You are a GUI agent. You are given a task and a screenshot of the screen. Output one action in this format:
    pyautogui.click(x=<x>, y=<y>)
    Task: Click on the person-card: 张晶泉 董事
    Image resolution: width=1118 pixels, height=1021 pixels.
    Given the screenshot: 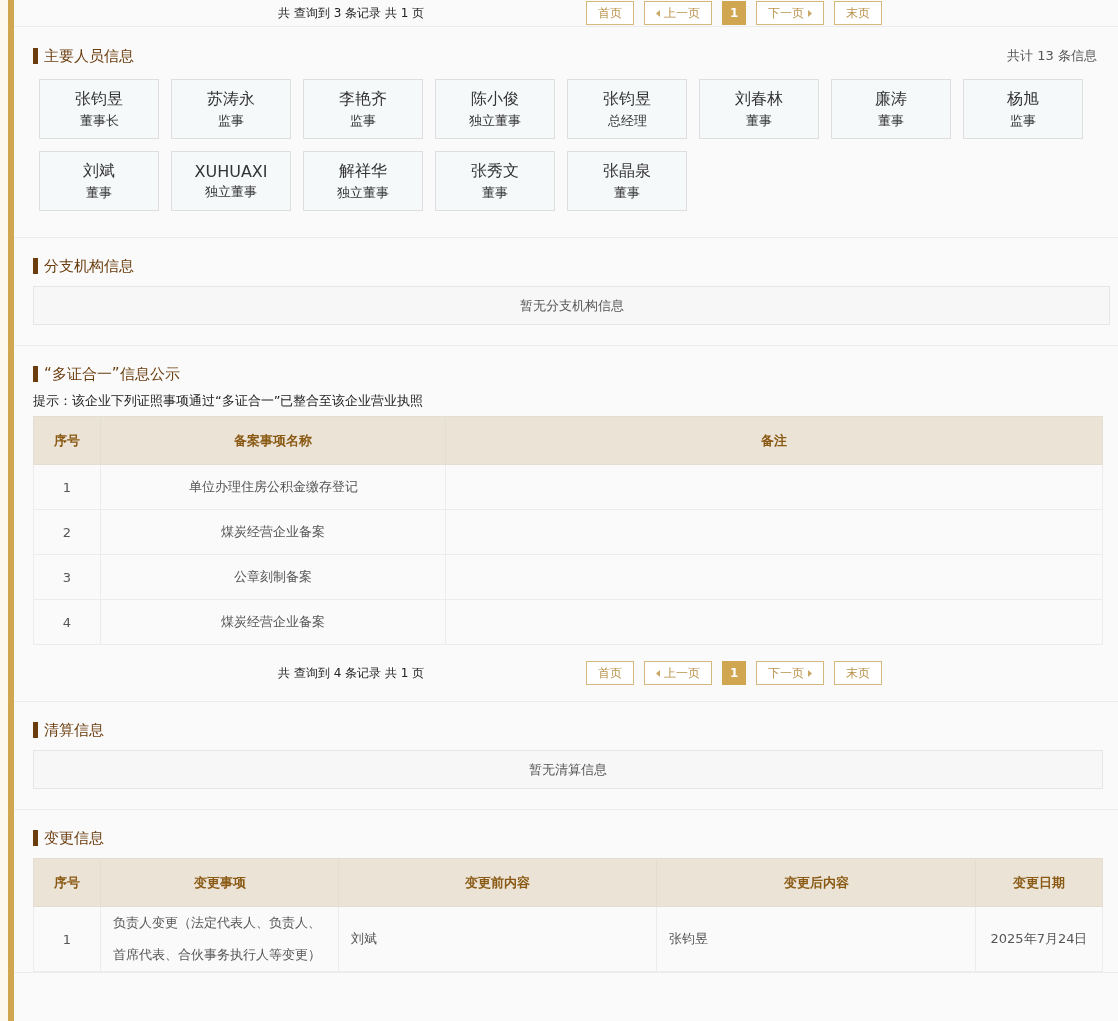 What is the action you would take?
    pyautogui.click(x=627, y=181)
    